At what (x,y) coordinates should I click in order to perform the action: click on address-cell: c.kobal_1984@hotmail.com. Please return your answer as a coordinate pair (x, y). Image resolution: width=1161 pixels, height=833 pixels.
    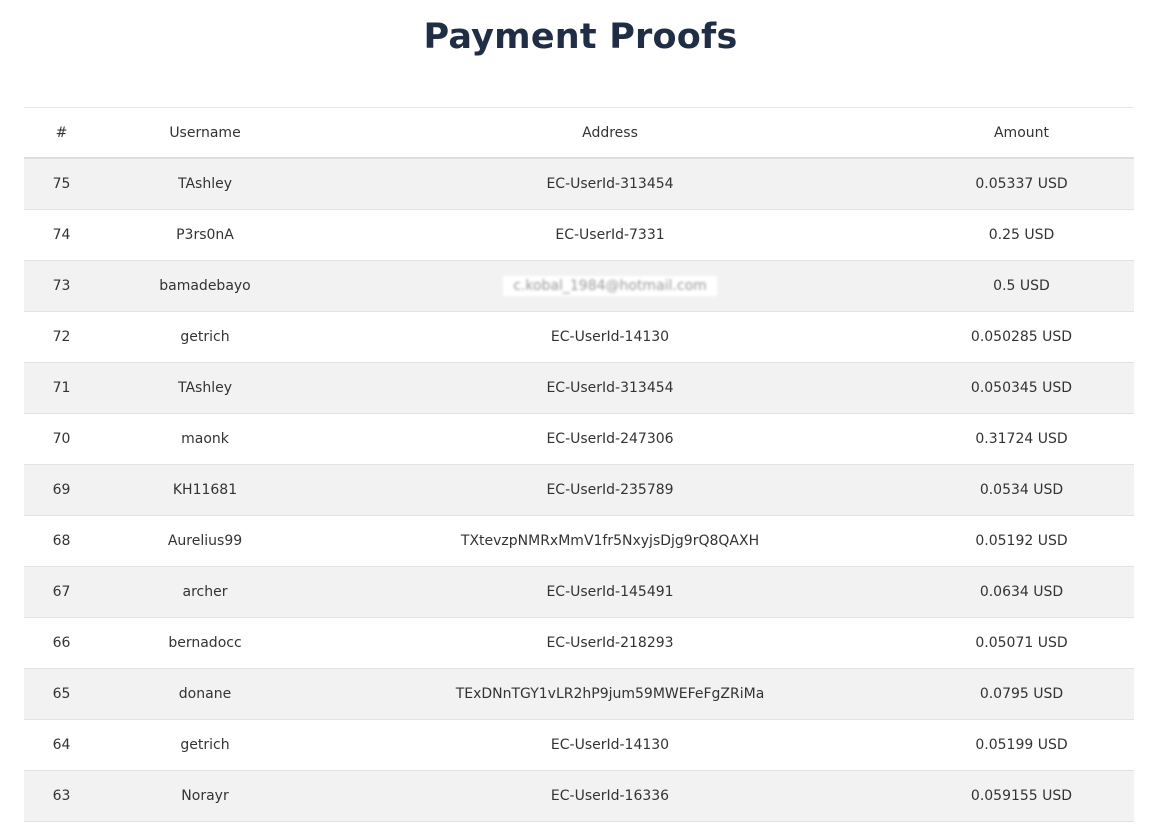
    Looking at the image, I should click on (610, 286).